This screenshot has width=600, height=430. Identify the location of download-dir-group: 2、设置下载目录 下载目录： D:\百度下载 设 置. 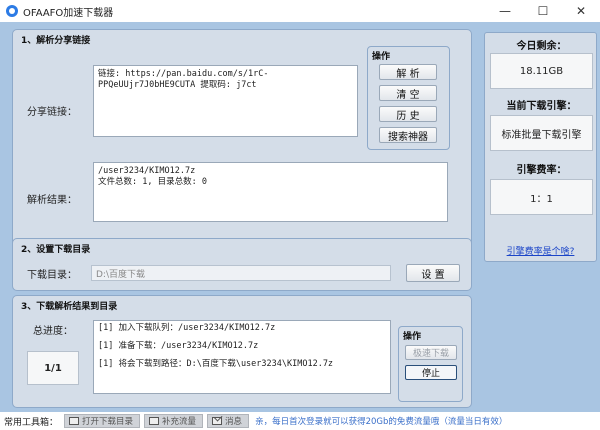
(242, 264).